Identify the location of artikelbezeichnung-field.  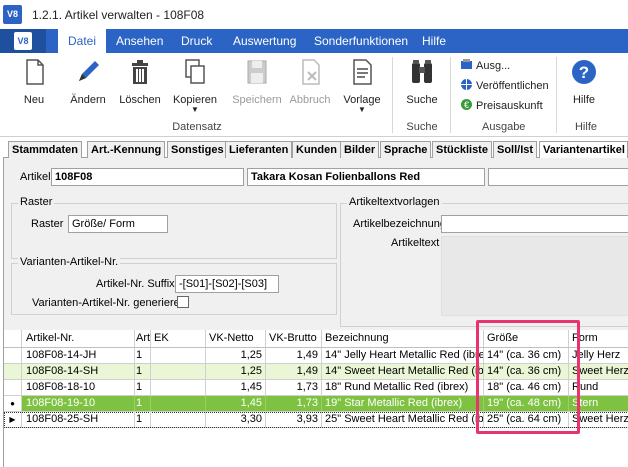
(534, 224).